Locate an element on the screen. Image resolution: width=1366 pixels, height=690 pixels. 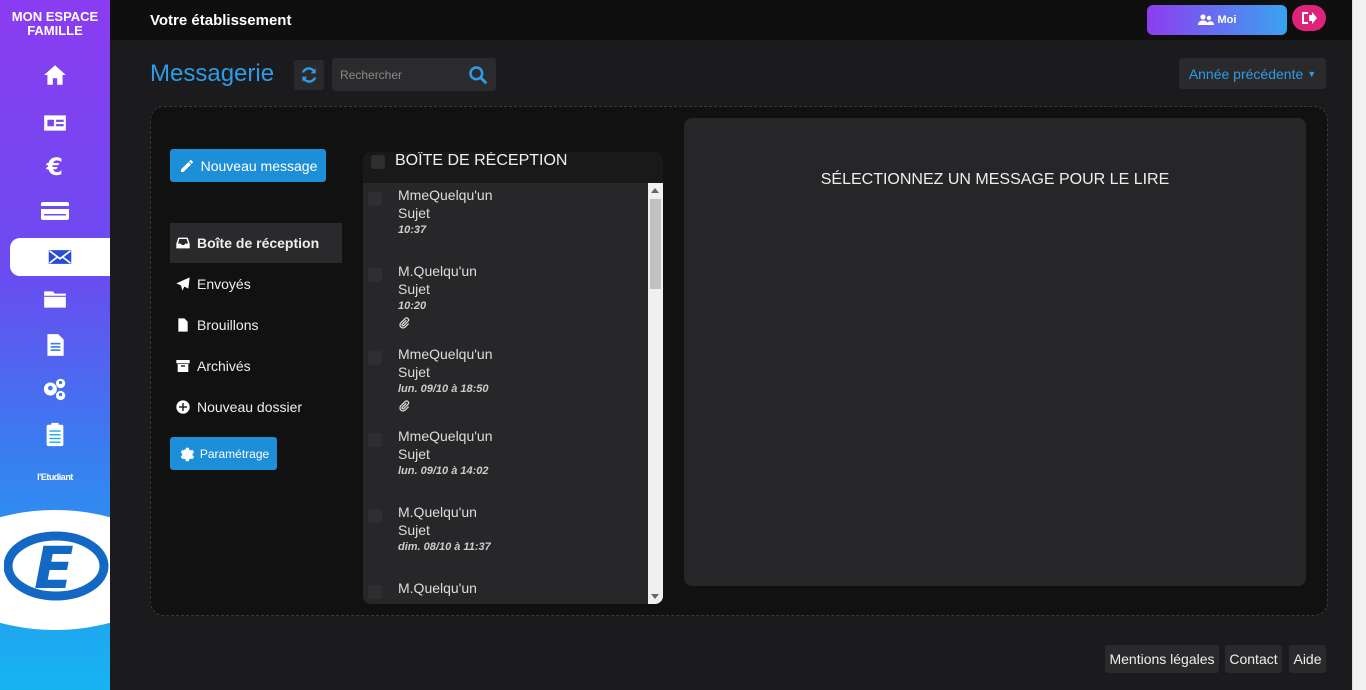
page-scrollbar is located at coordinates (1359, 345).